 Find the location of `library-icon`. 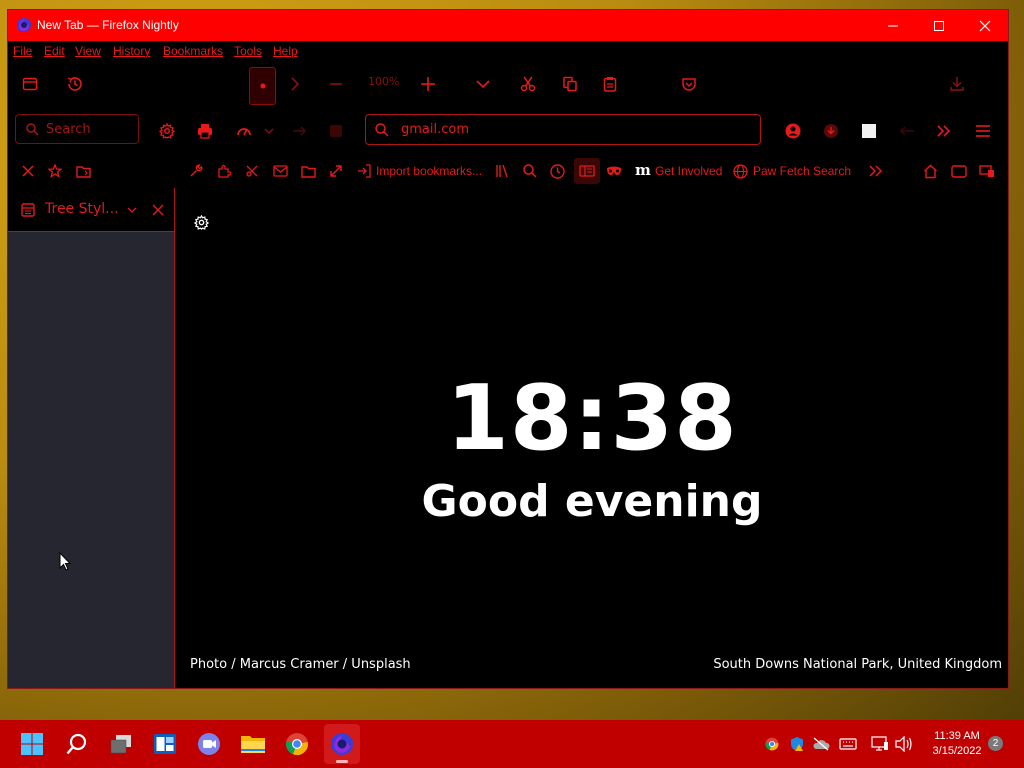

library-icon is located at coordinates (503, 171).